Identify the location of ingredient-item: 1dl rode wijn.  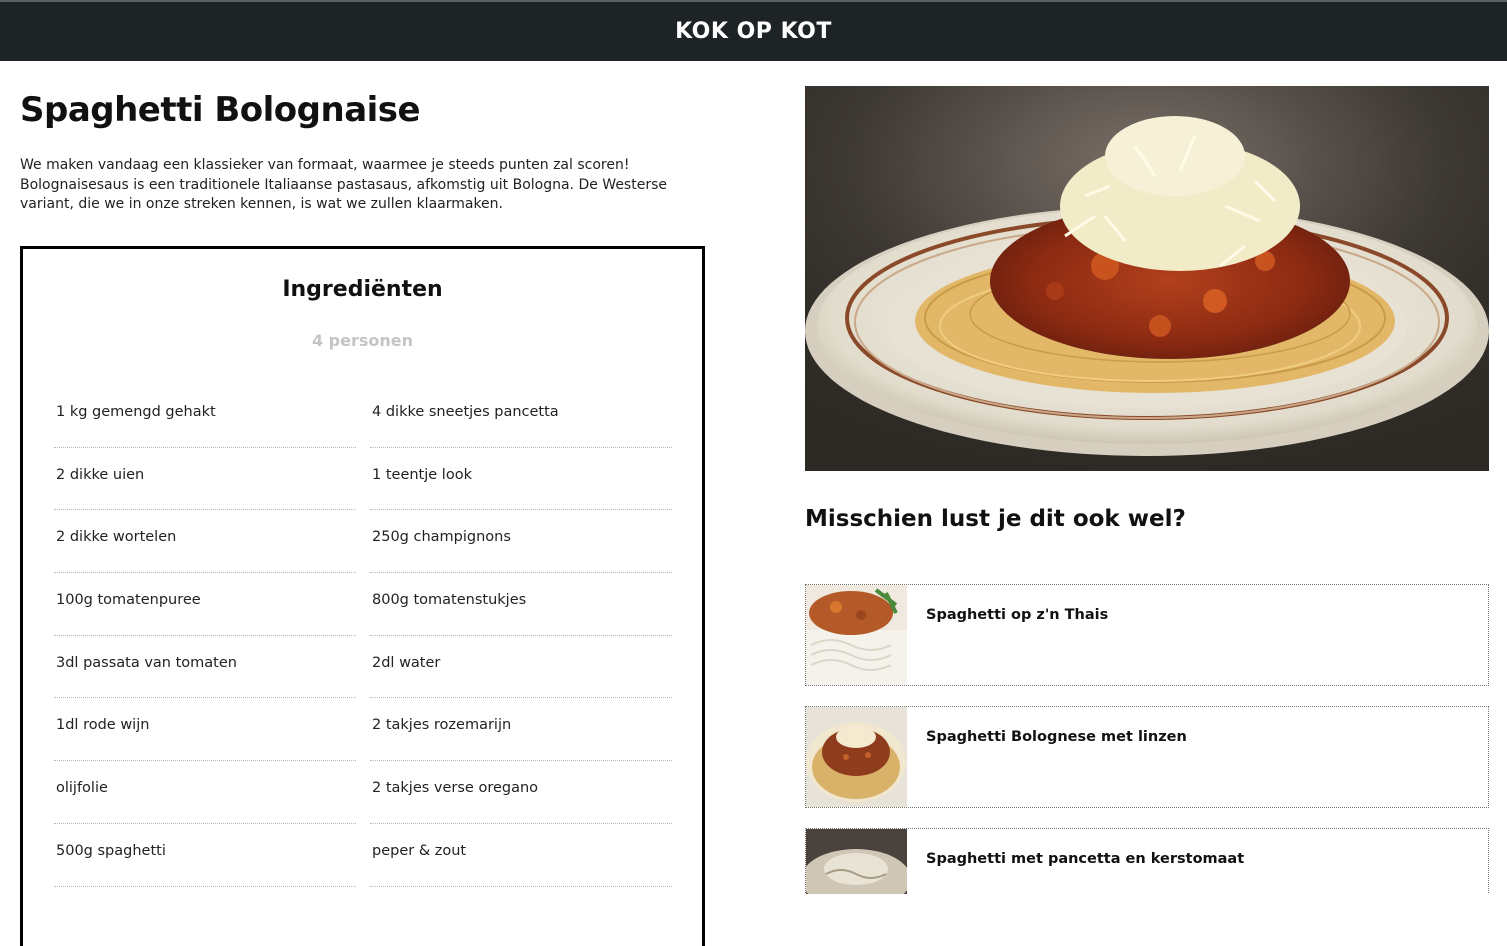
(205, 730).